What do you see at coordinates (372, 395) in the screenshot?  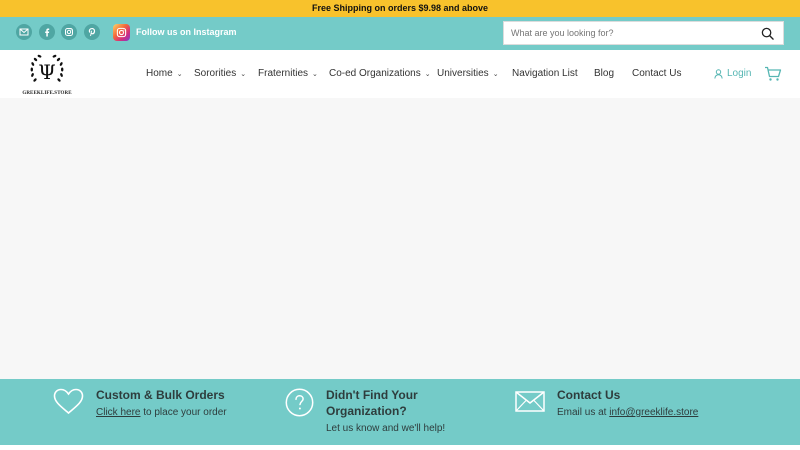 I see `find-organization-title-line1: Didn't Find Your` at bounding box center [372, 395].